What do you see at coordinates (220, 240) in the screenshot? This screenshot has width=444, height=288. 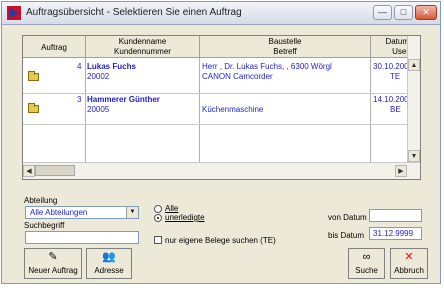 I see `eigene-belege-label: nur eigene Belege suchen (TE)` at bounding box center [220, 240].